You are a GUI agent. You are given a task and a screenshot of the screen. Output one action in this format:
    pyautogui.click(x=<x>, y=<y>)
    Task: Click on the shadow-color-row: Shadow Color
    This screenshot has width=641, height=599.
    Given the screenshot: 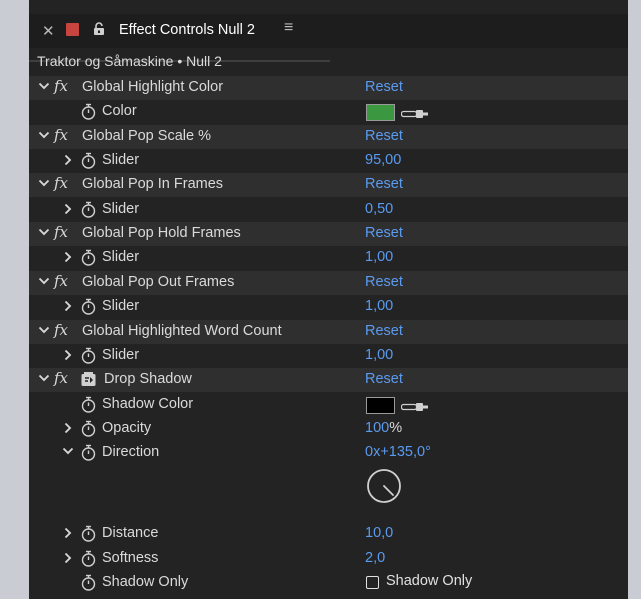 What is the action you would take?
    pyautogui.click(x=328, y=405)
    